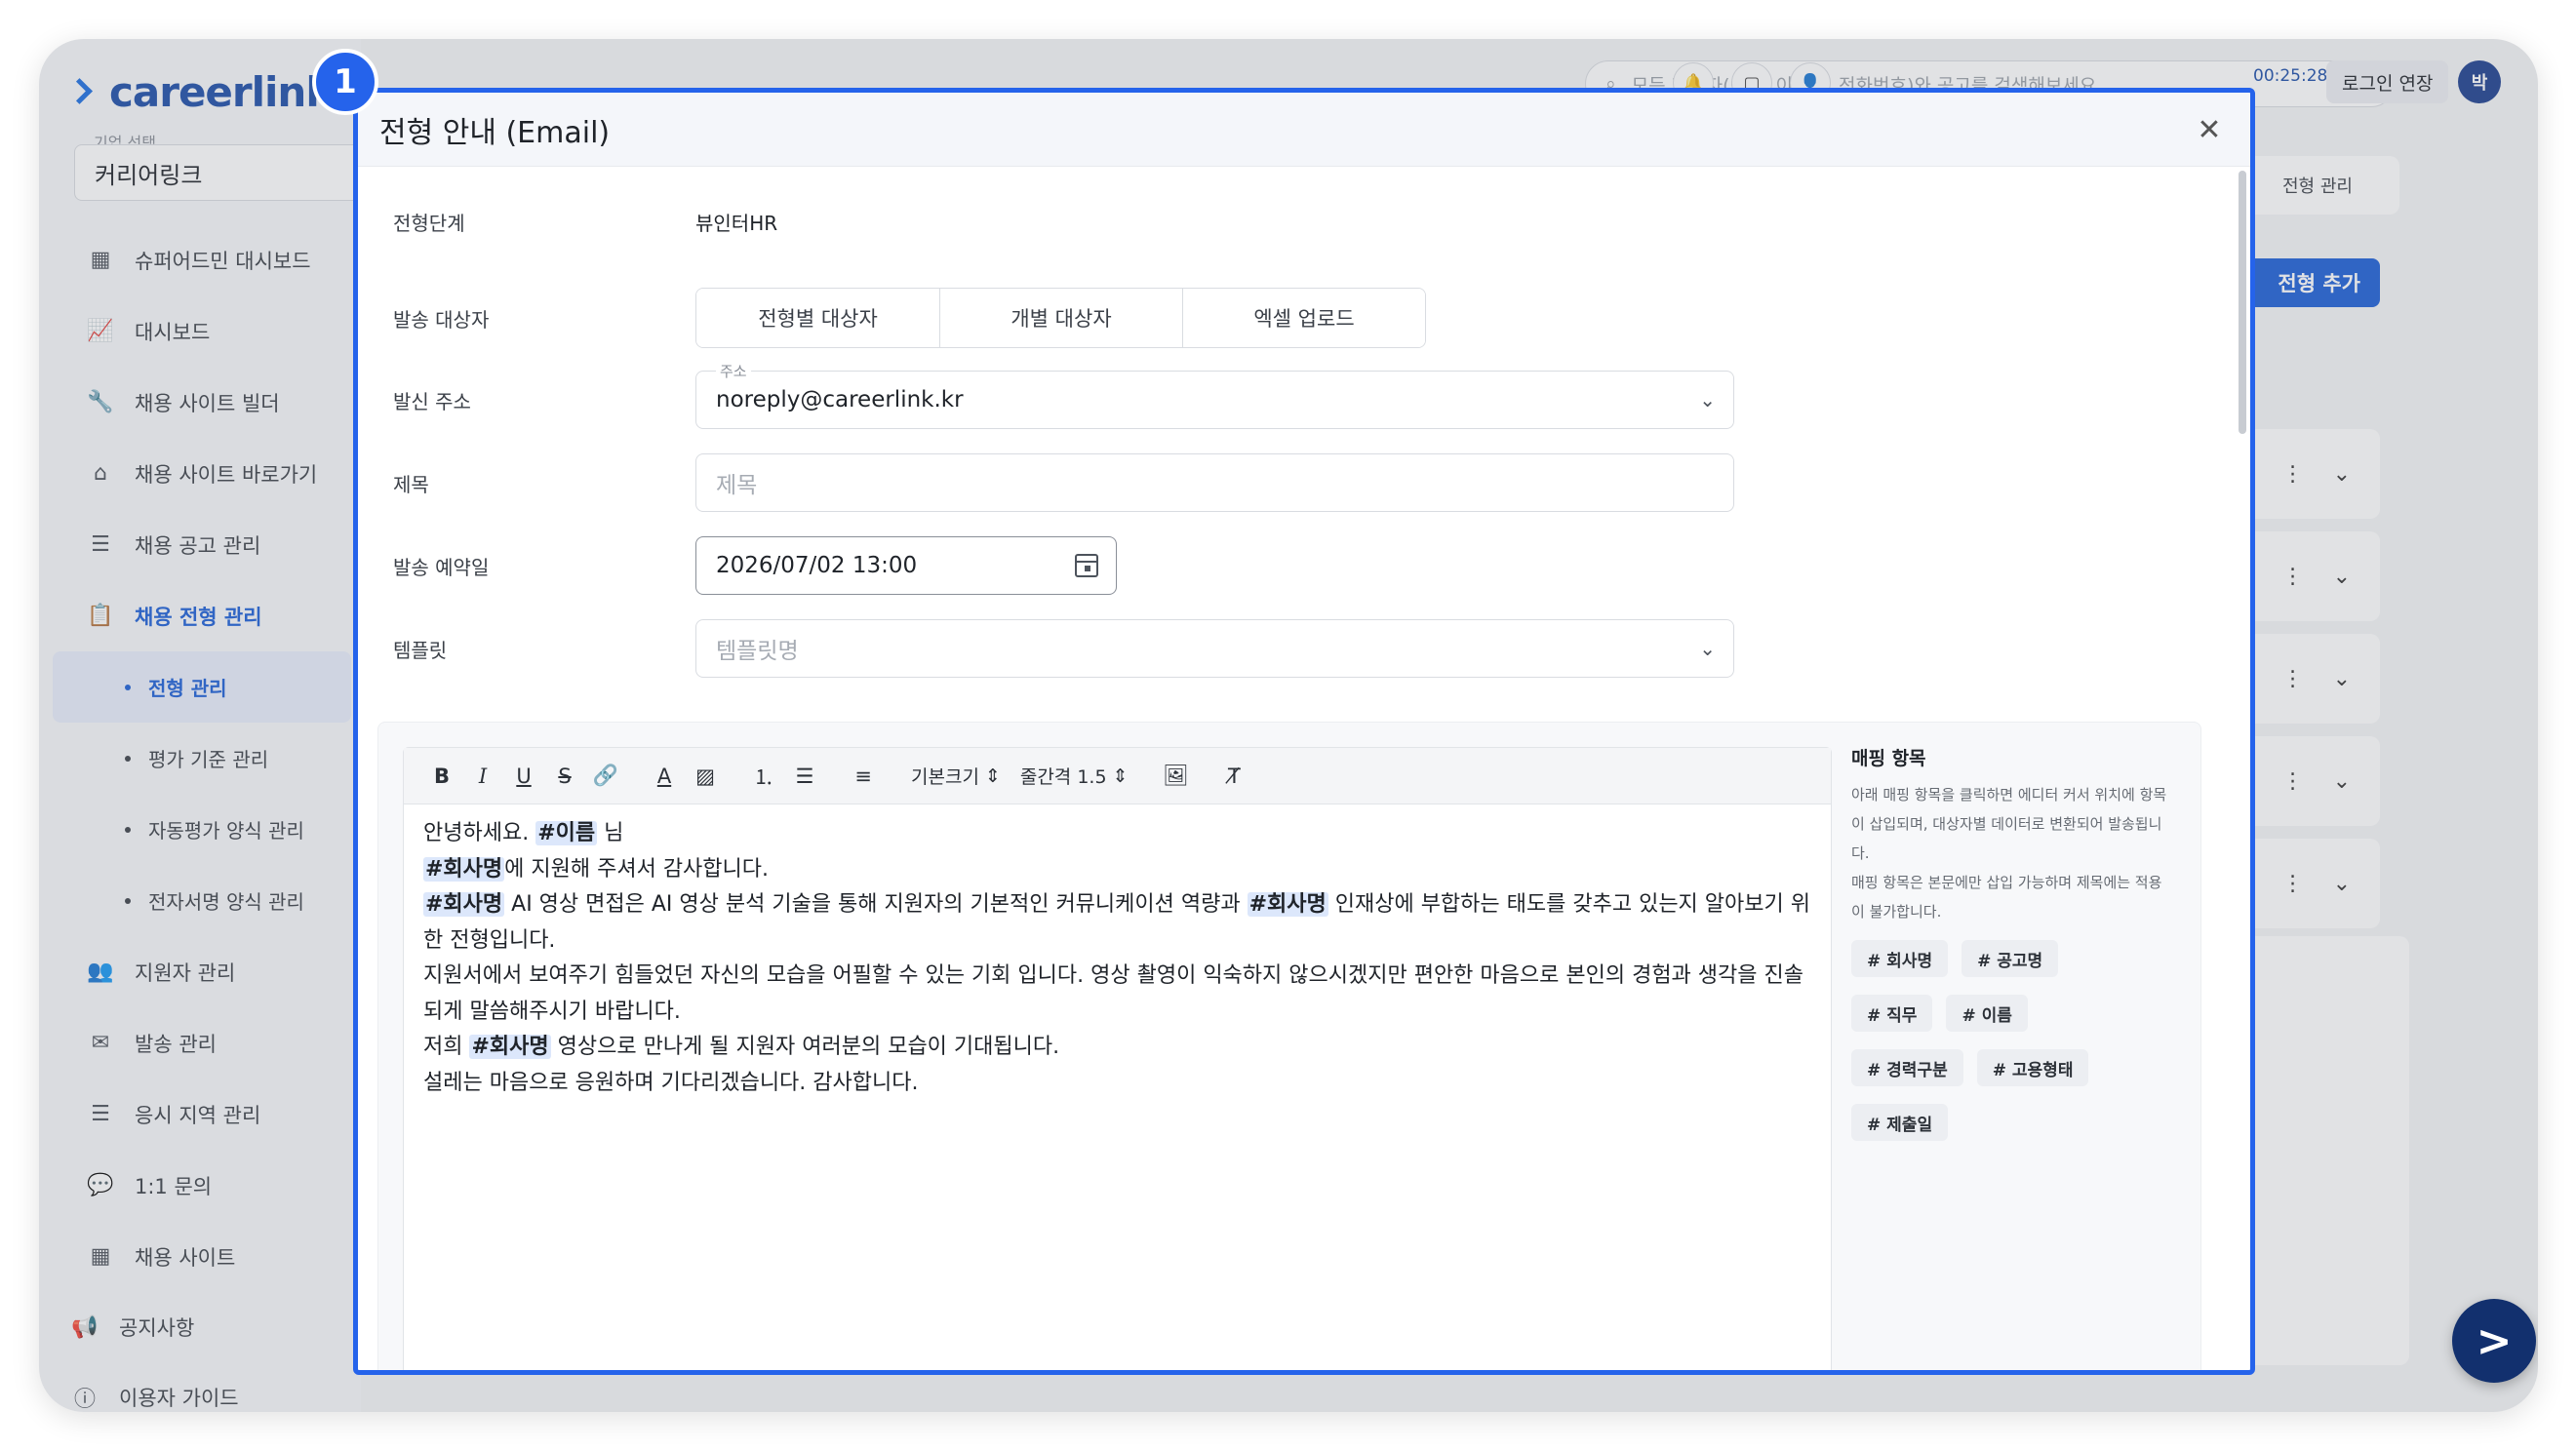 The width and height of the screenshot is (2576, 1451). I want to click on sidebar-item-recruit-site: ▦ 채용 사이트, so click(200, 1256).